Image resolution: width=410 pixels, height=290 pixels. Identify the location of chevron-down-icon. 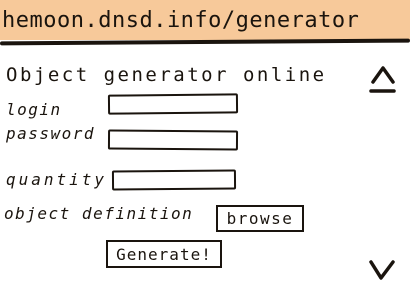
(382, 270).